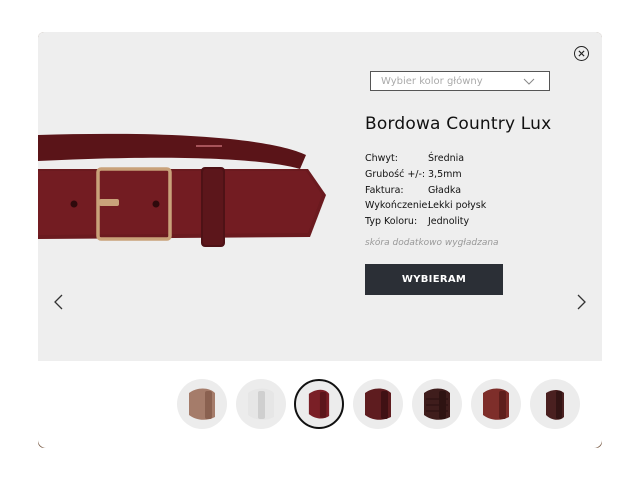  What do you see at coordinates (449, 222) in the screenshot?
I see `spec-value: Jednolity` at bounding box center [449, 222].